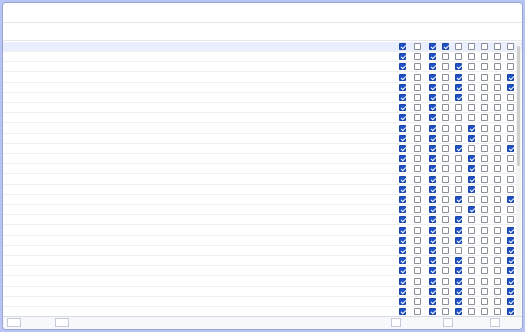 This screenshot has width=525, height=332. Describe the element at coordinates (518, 106) in the screenshot. I see `scrollbar-thumb` at that location.